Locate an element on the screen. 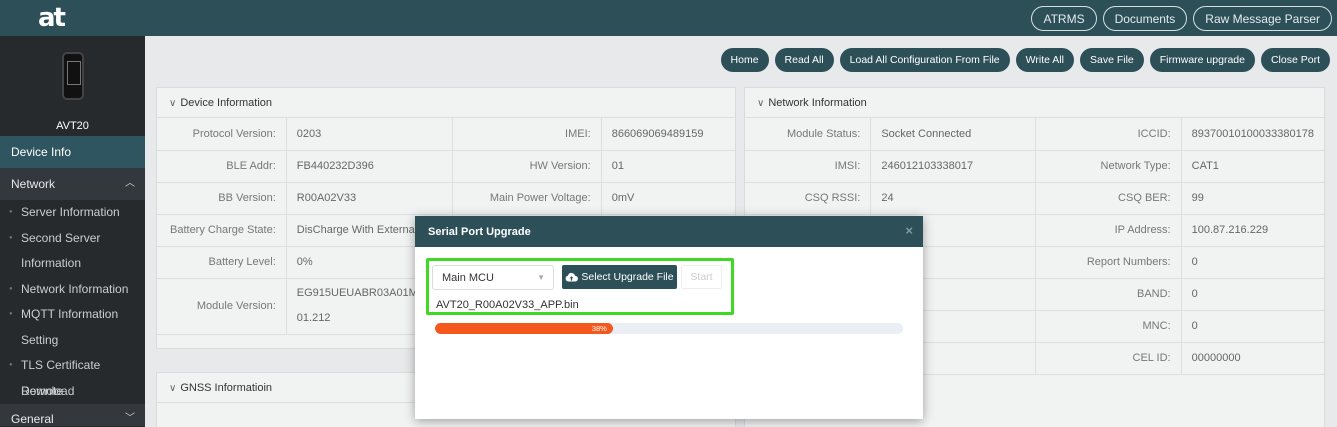 The height and width of the screenshot is (427, 1337). sidebar-subitem-label: Network Information is located at coordinates (75, 288).